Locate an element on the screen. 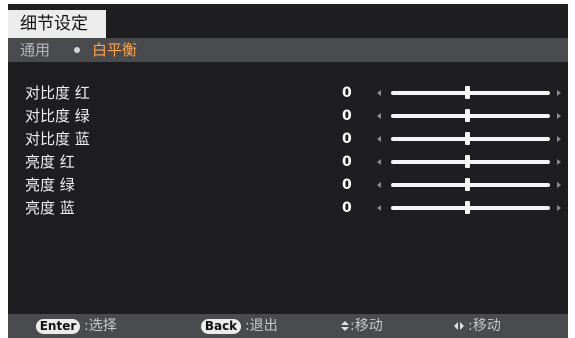 The height and width of the screenshot is (338, 575). setting-label: 对比度 蓝 is located at coordinates (57, 139).